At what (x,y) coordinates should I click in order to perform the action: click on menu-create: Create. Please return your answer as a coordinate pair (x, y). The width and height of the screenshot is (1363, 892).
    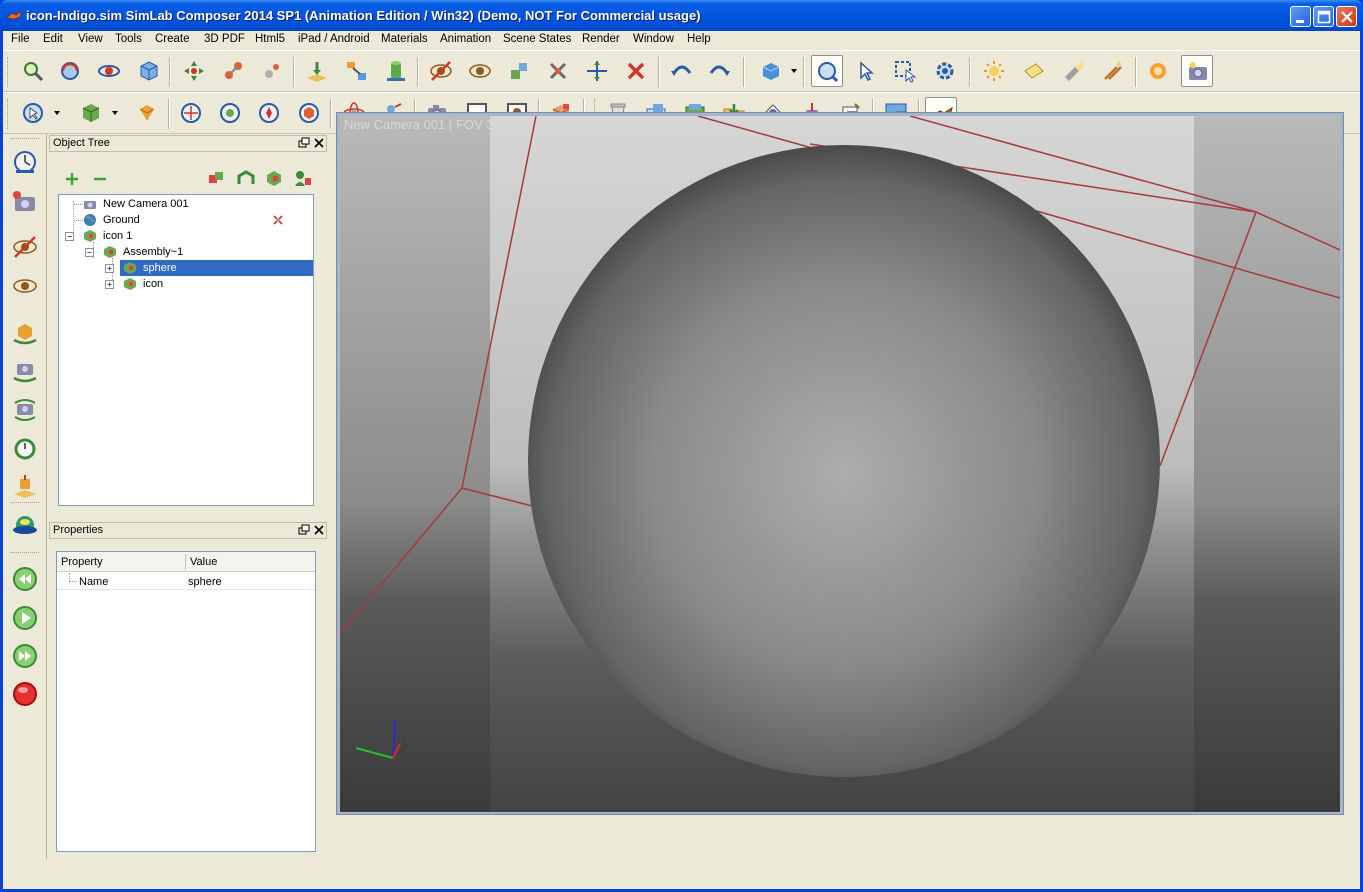
    Looking at the image, I should click on (172, 39).